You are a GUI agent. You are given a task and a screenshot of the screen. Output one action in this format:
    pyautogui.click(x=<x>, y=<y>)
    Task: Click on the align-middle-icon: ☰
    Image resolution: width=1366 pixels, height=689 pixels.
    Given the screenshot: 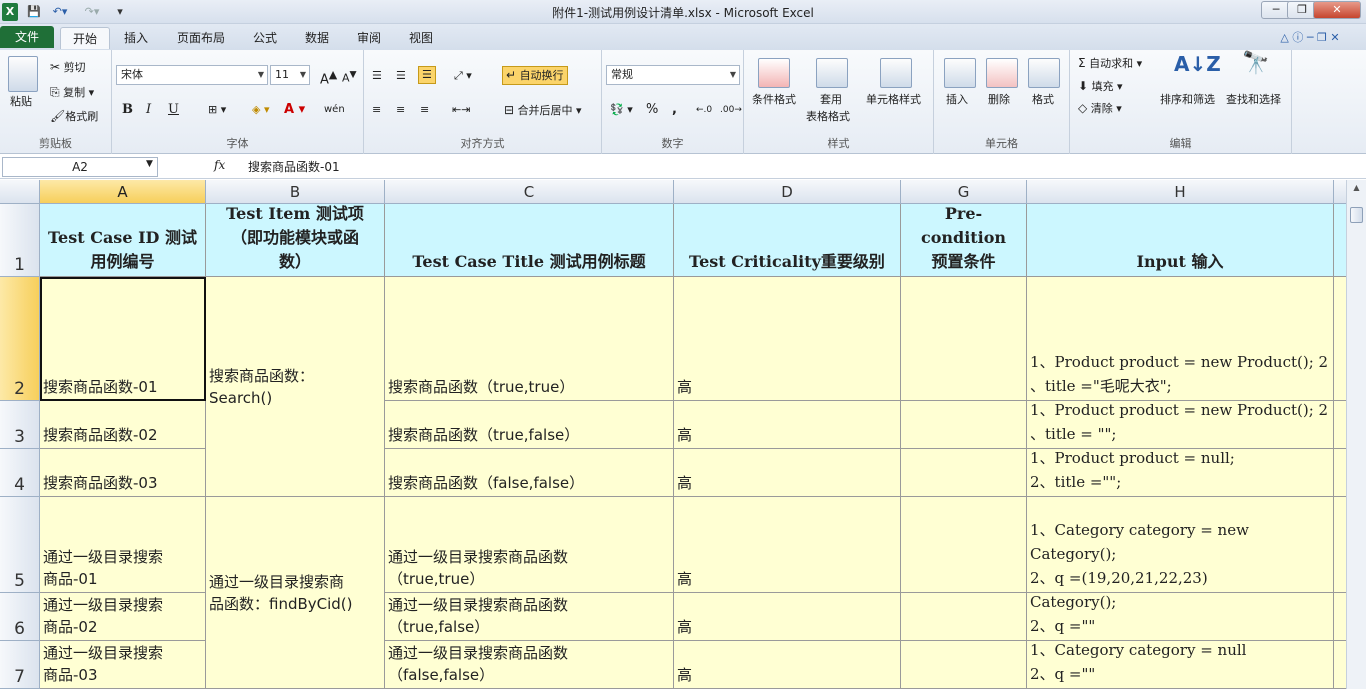 What is the action you would take?
    pyautogui.click(x=401, y=76)
    